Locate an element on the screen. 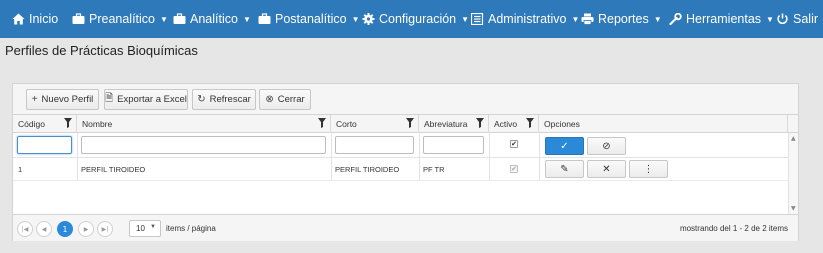 The width and height of the screenshot is (823, 253). nav-administrativo: Administrativo ▼ is located at coordinates (525, 19).